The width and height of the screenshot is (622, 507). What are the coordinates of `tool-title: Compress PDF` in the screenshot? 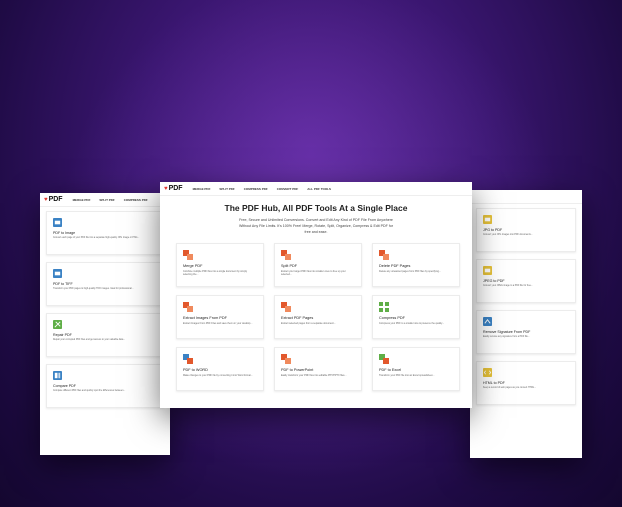 It's located at (392, 318).